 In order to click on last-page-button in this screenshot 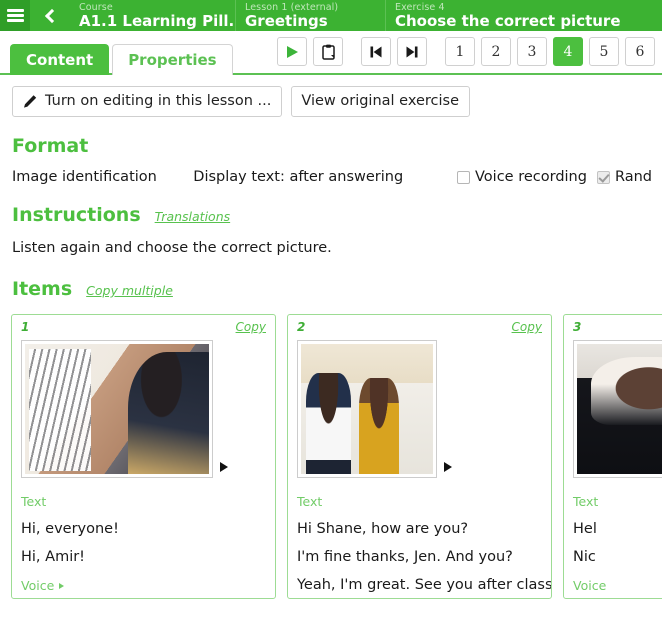, I will do `click(412, 51)`.